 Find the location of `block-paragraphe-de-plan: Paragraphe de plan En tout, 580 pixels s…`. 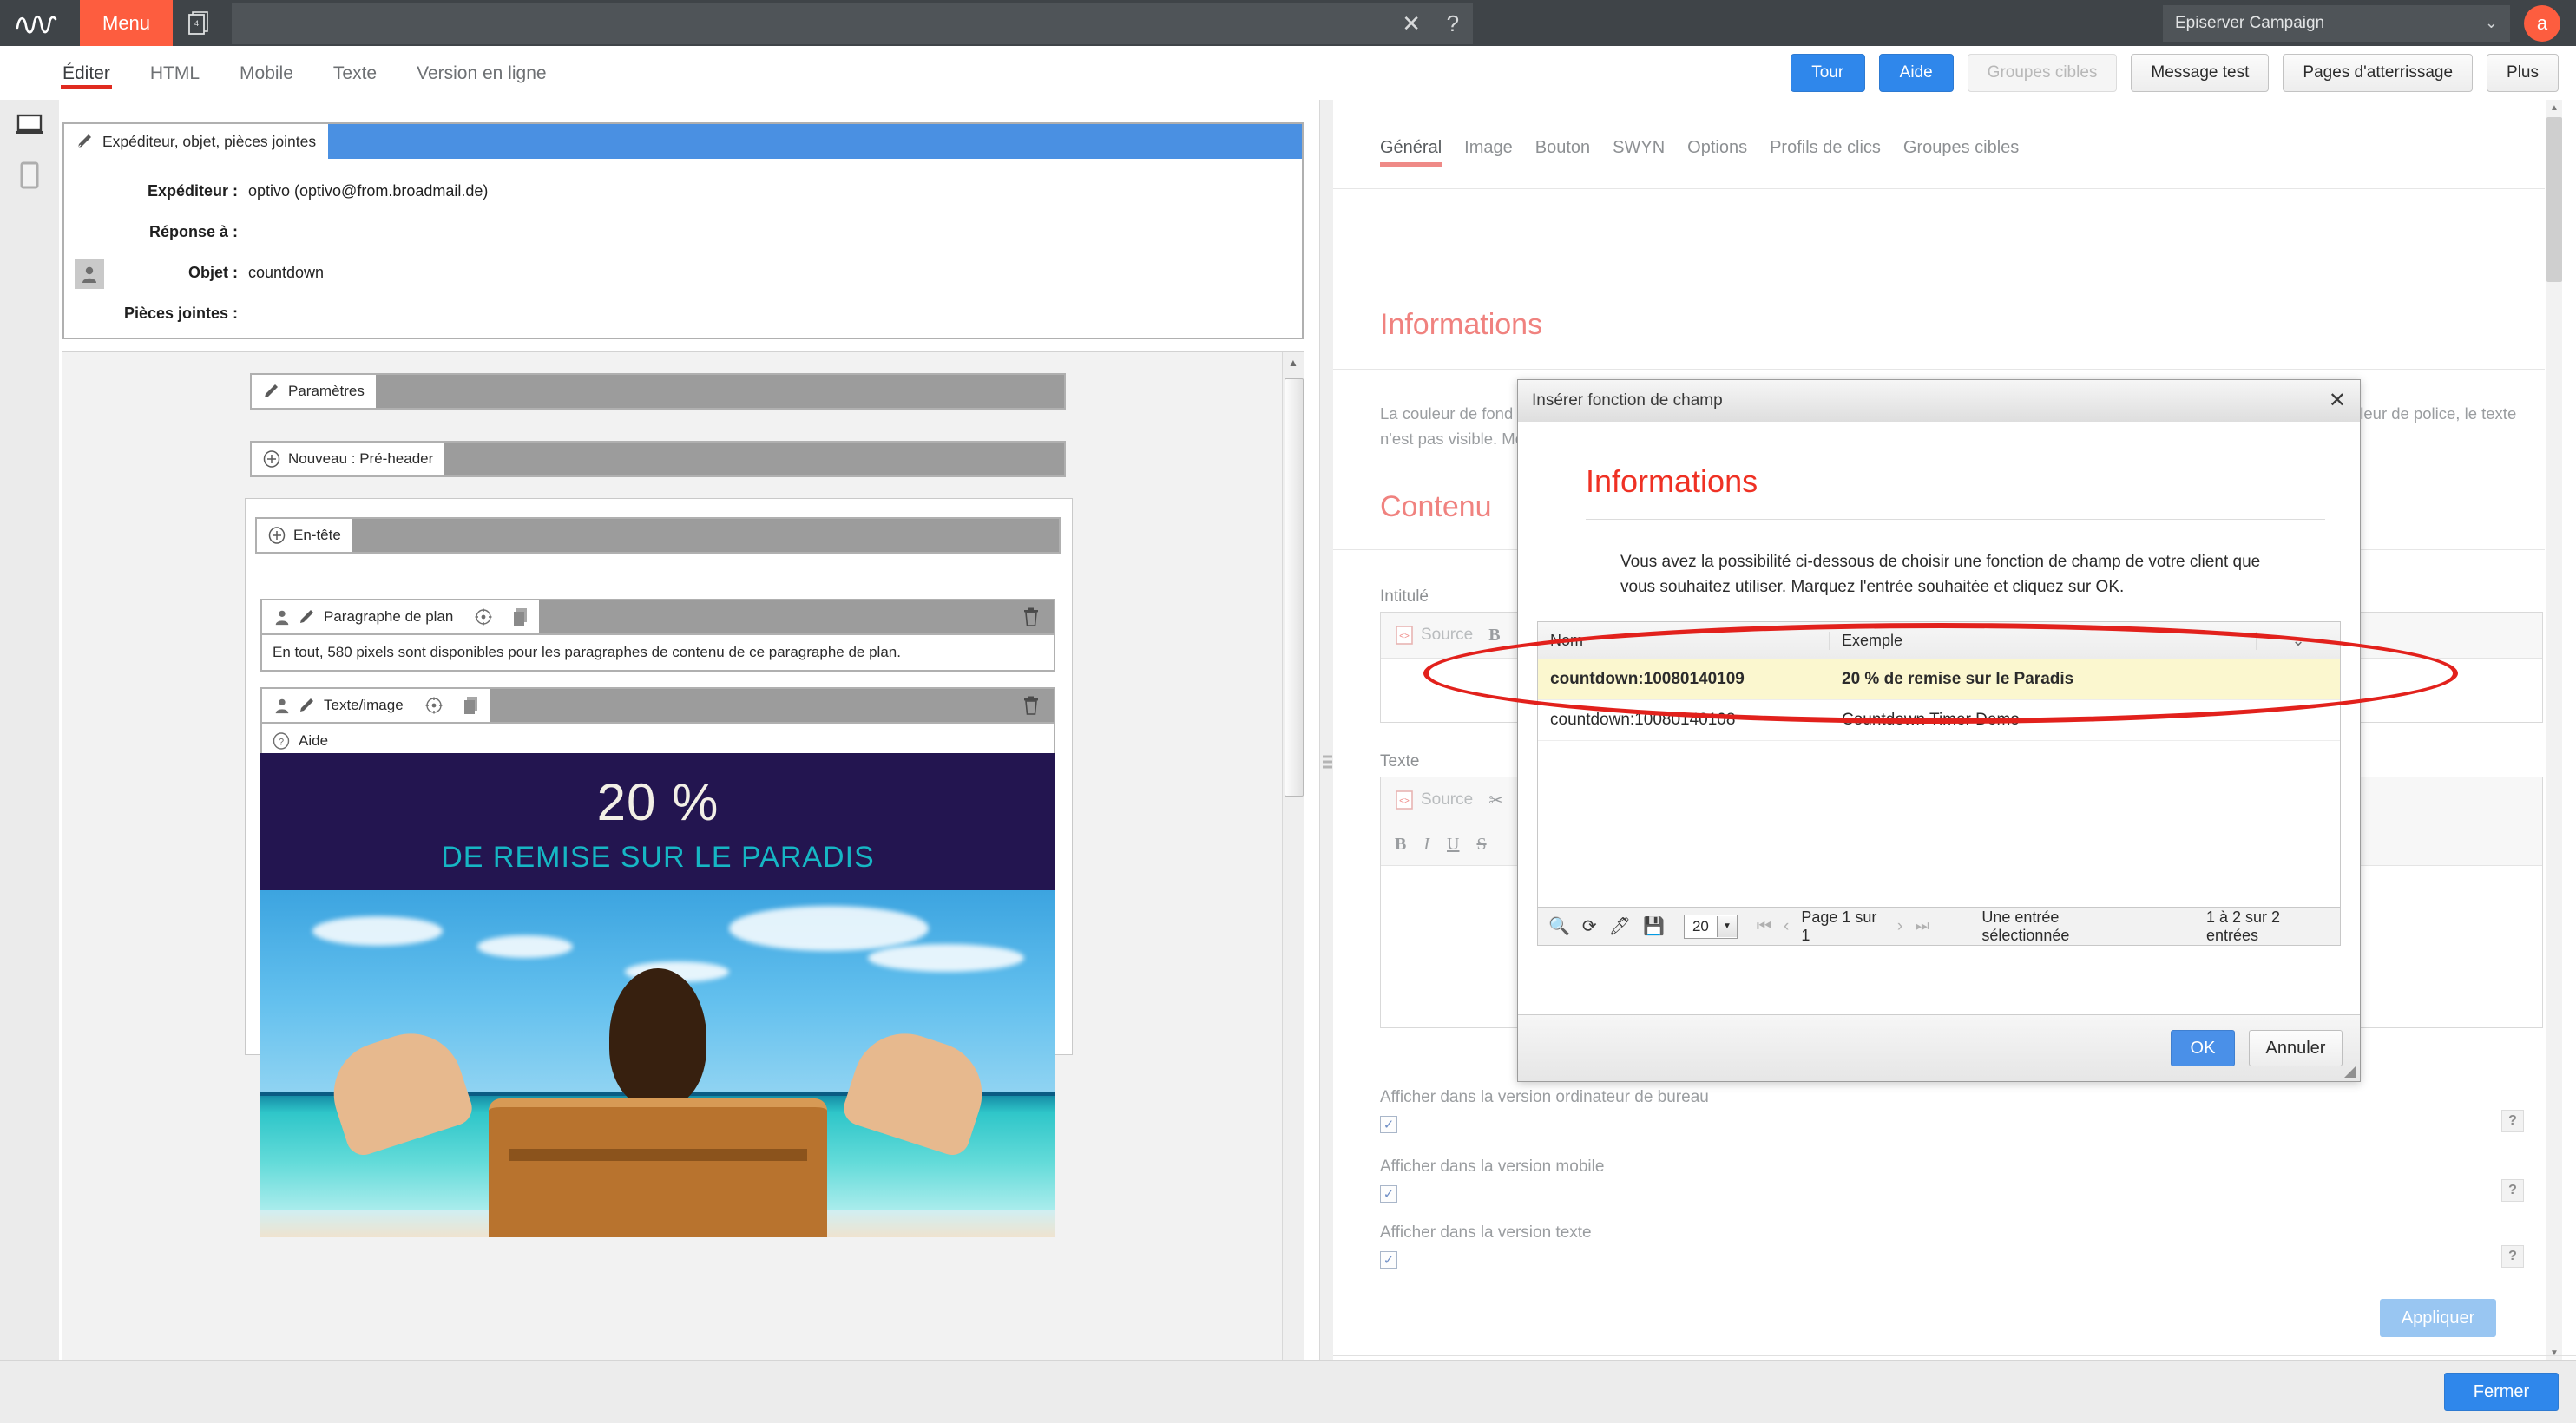

block-paragraphe-de-plan: Paragraphe de plan En tout, 580 pixels s… is located at coordinates (657, 635).